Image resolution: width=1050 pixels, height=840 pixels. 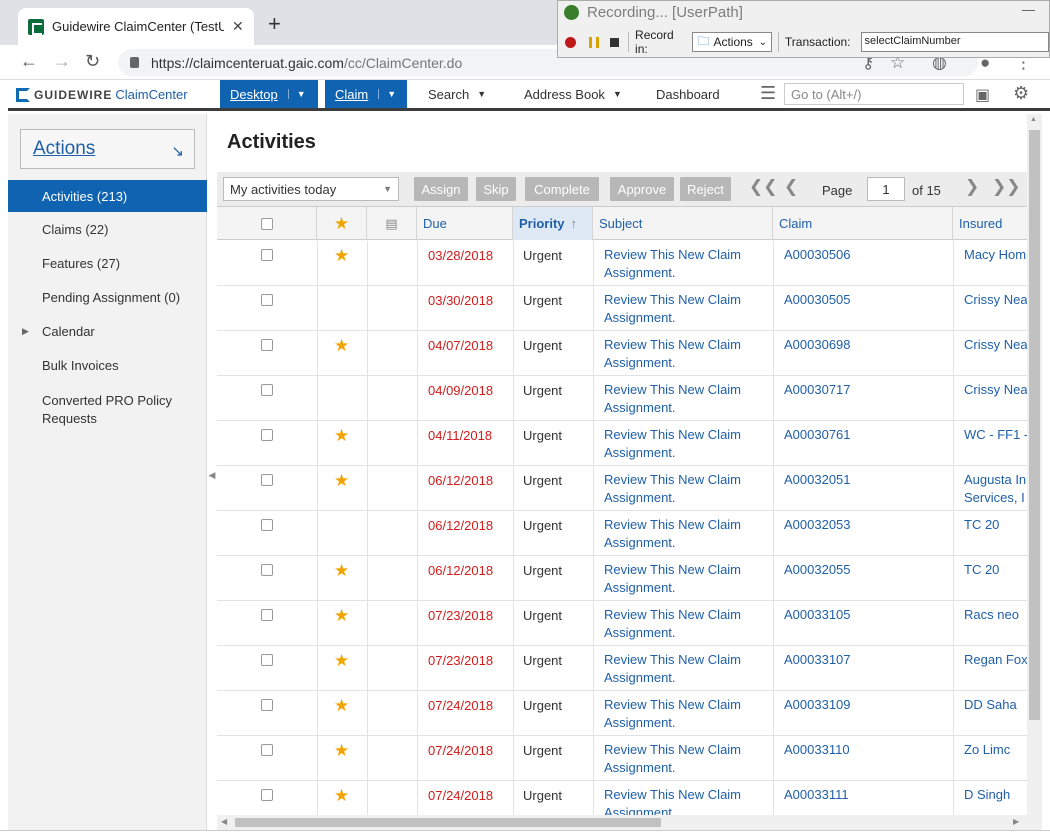 What do you see at coordinates (98, 410) in the screenshot?
I see `sidebar-item-converted-pro-policy-requests: Converted PRO Policy Requests` at bounding box center [98, 410].